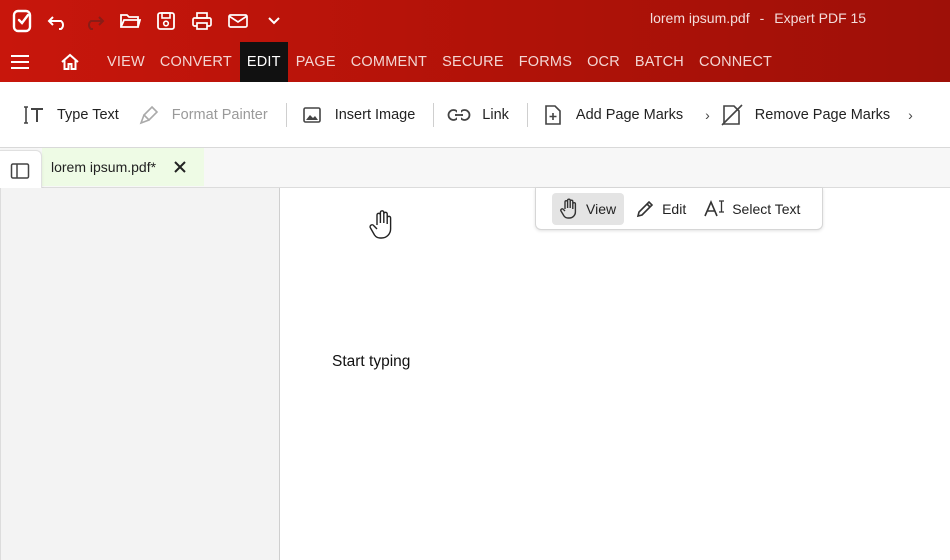  What do you see at coordinates (459, 115) in the screenshot?
I see `link-icon` at bounding box center [459, 115].